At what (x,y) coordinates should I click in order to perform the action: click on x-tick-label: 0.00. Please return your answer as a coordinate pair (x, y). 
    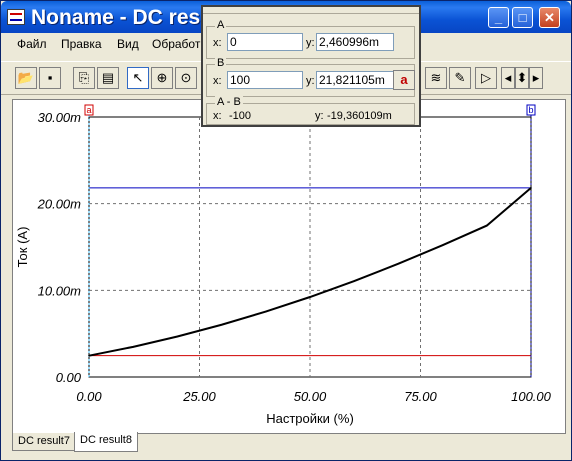
    Looking at the image, I should click on (89, 396).